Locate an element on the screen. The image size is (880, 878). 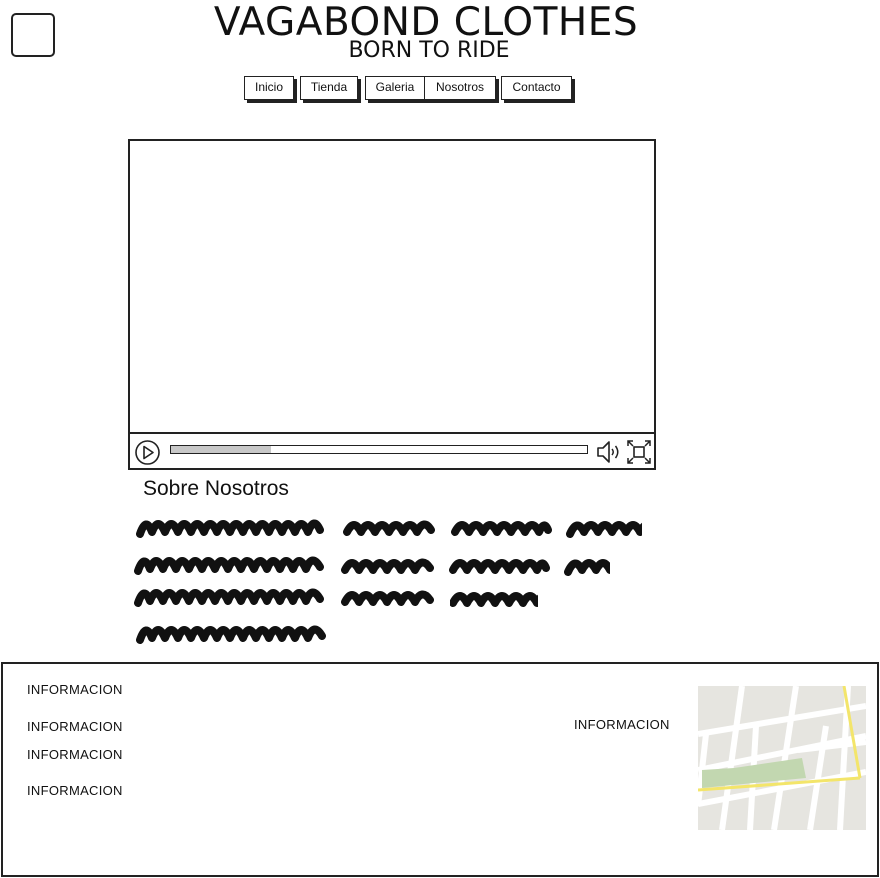
footer-info-3: INFORMACION is located at coordinates (75, 754).